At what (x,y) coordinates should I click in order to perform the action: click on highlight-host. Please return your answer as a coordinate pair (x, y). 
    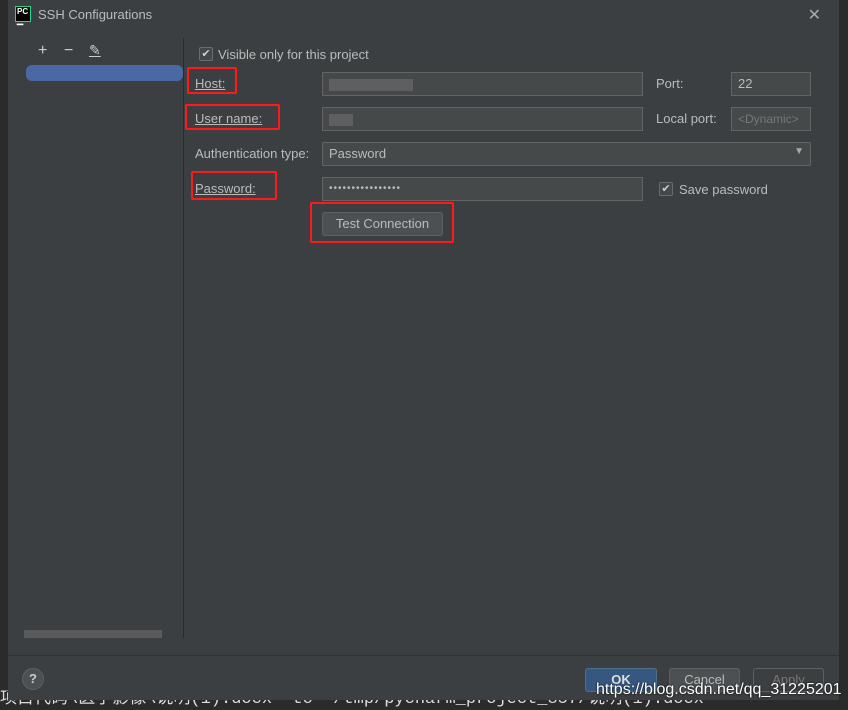
    Looking at the image, I should click on (212, 80).